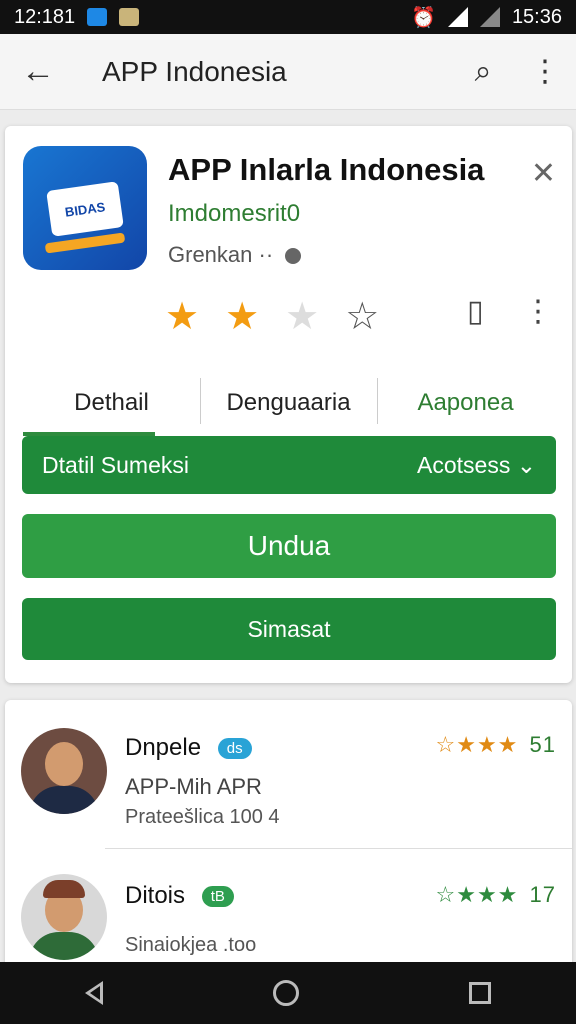 The image size is (576, 1024). I want to click on more-vertical-icon: ⋮, so click(538, 311).